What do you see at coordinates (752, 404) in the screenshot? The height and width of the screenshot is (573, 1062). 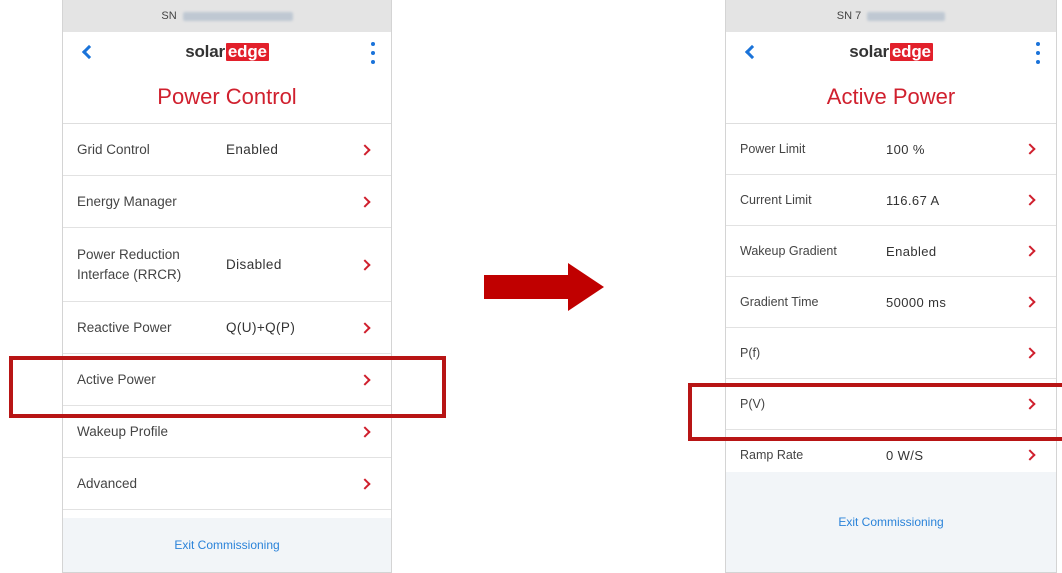 I see `row-label: P(V)` at bounding box center [752, 404].